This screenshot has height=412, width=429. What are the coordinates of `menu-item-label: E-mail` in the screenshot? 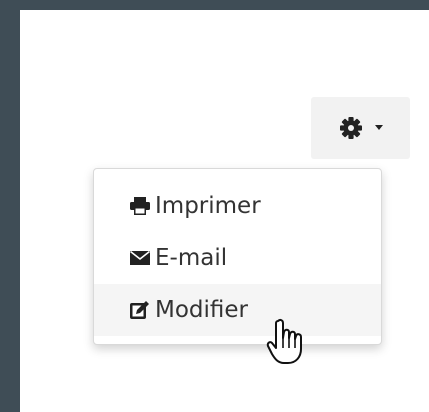 It's located at (191, 258).